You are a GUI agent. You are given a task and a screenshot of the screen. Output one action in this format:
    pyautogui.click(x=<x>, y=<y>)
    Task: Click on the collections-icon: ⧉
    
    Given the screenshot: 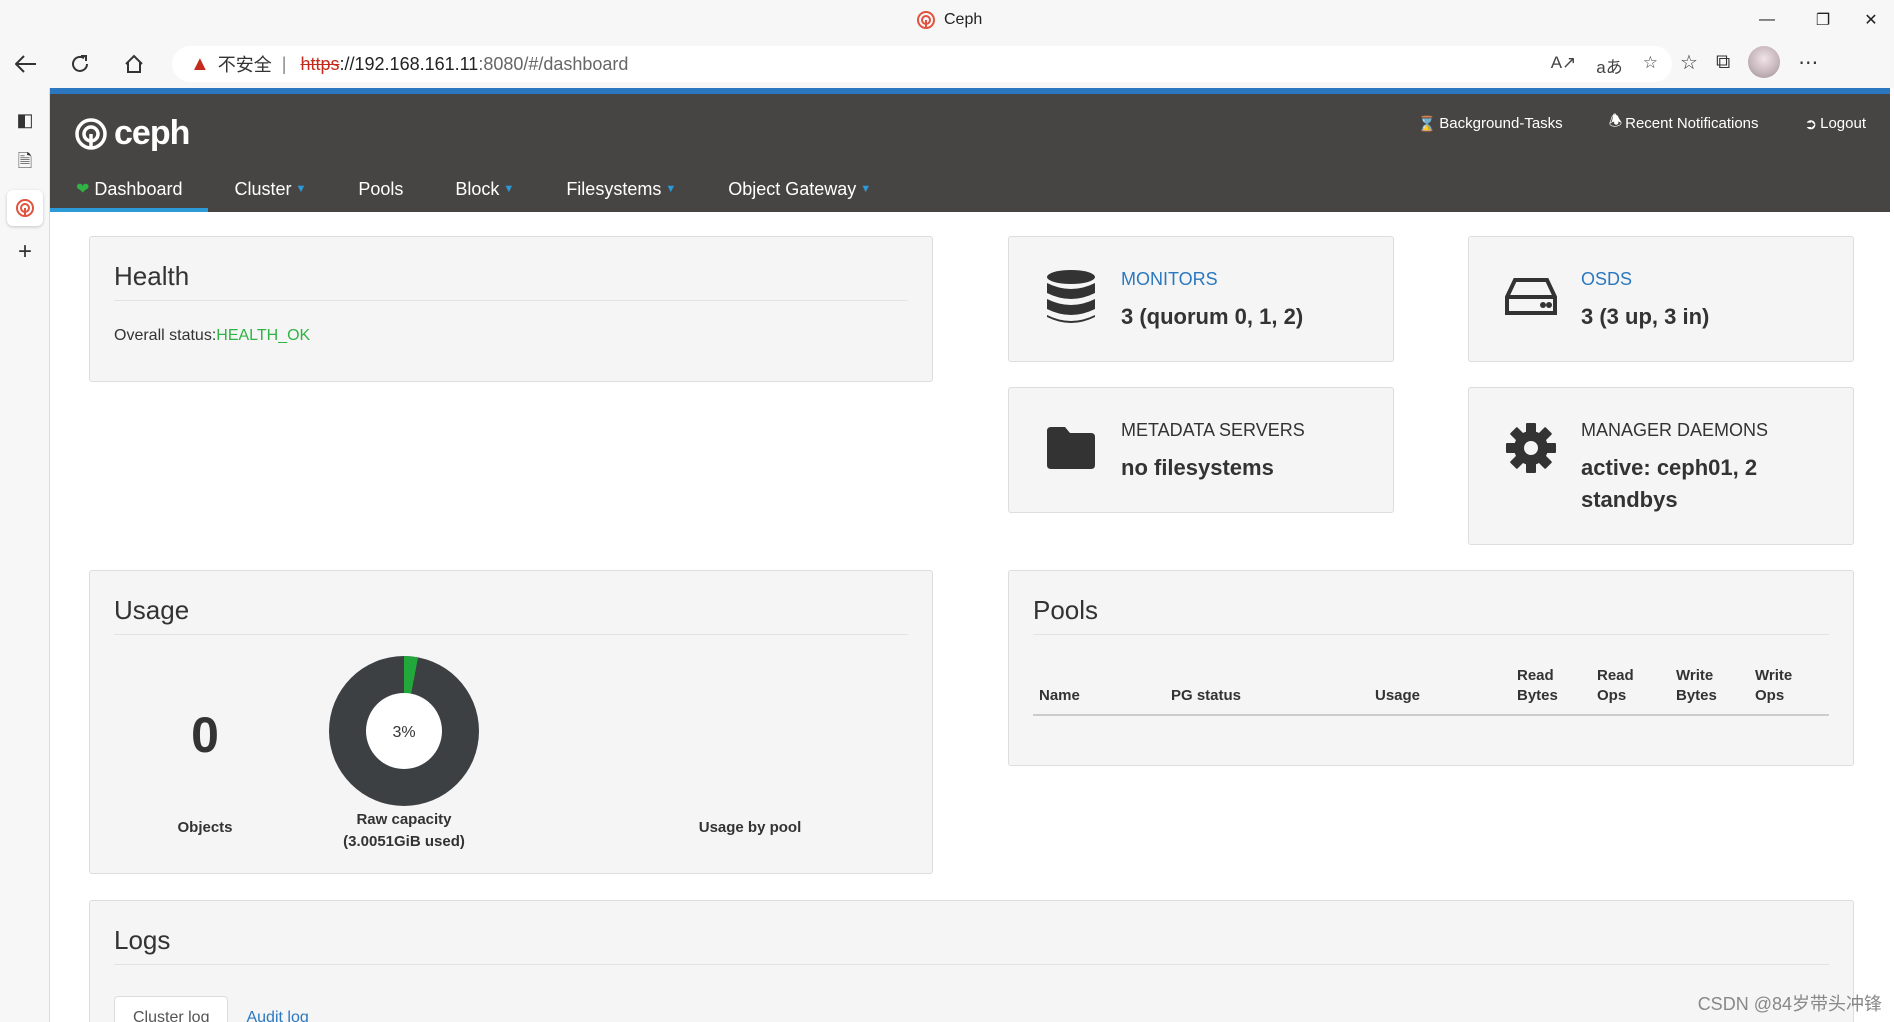 What is the action you would take?
    pyautogui.click(x=1723, y=62)
    